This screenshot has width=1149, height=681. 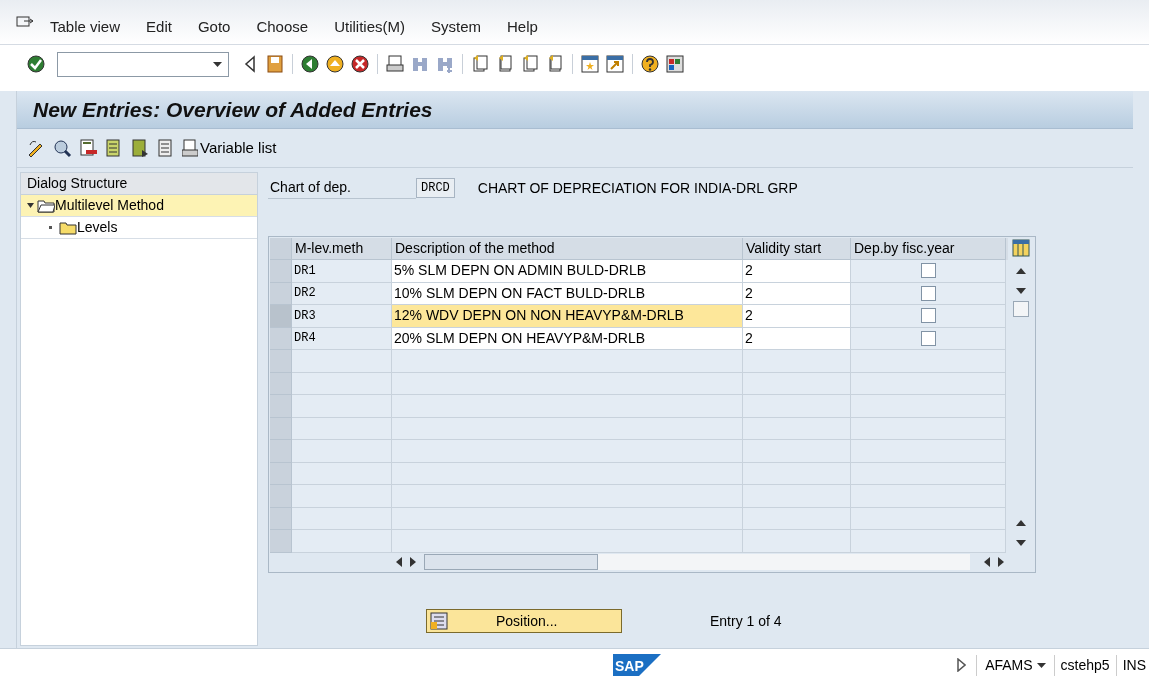 I want to click on expand-caret-icon, so click(x=30, y=205).